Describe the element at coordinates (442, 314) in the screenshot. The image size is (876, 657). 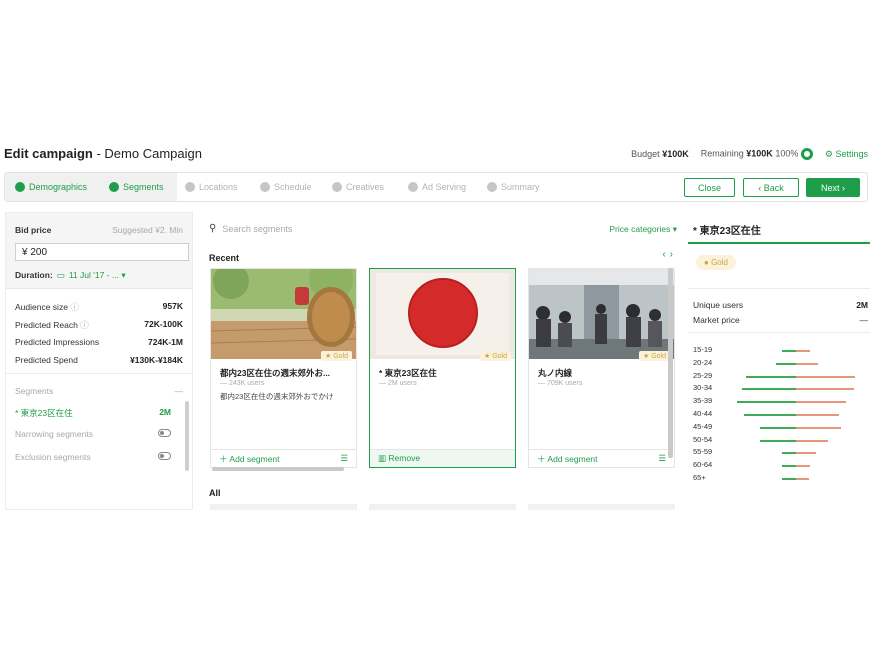
I see `segment-image-flag` at that location.